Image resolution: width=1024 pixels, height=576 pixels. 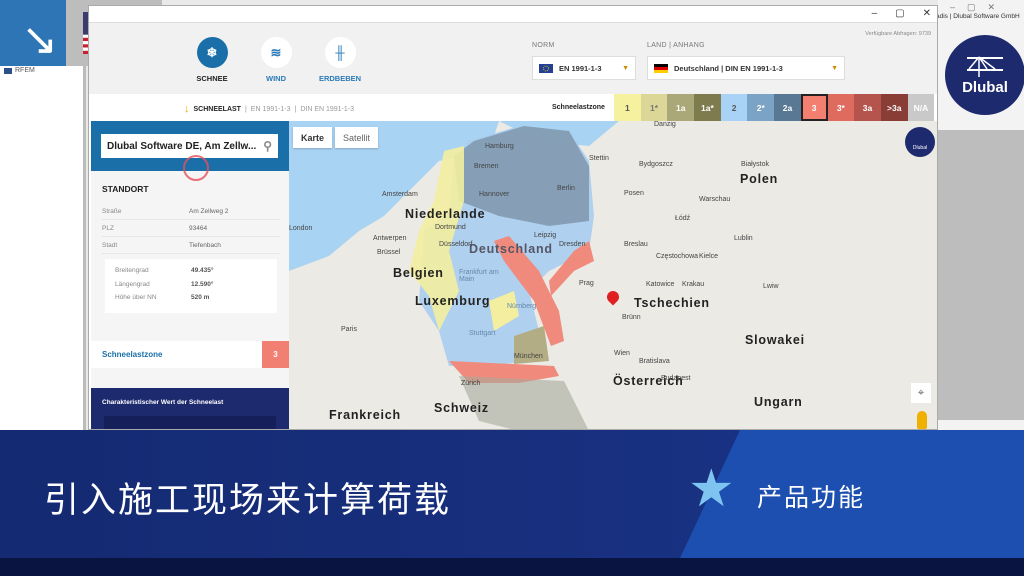 I want to click on eu-flag-icon, so click(x=546, y=68).